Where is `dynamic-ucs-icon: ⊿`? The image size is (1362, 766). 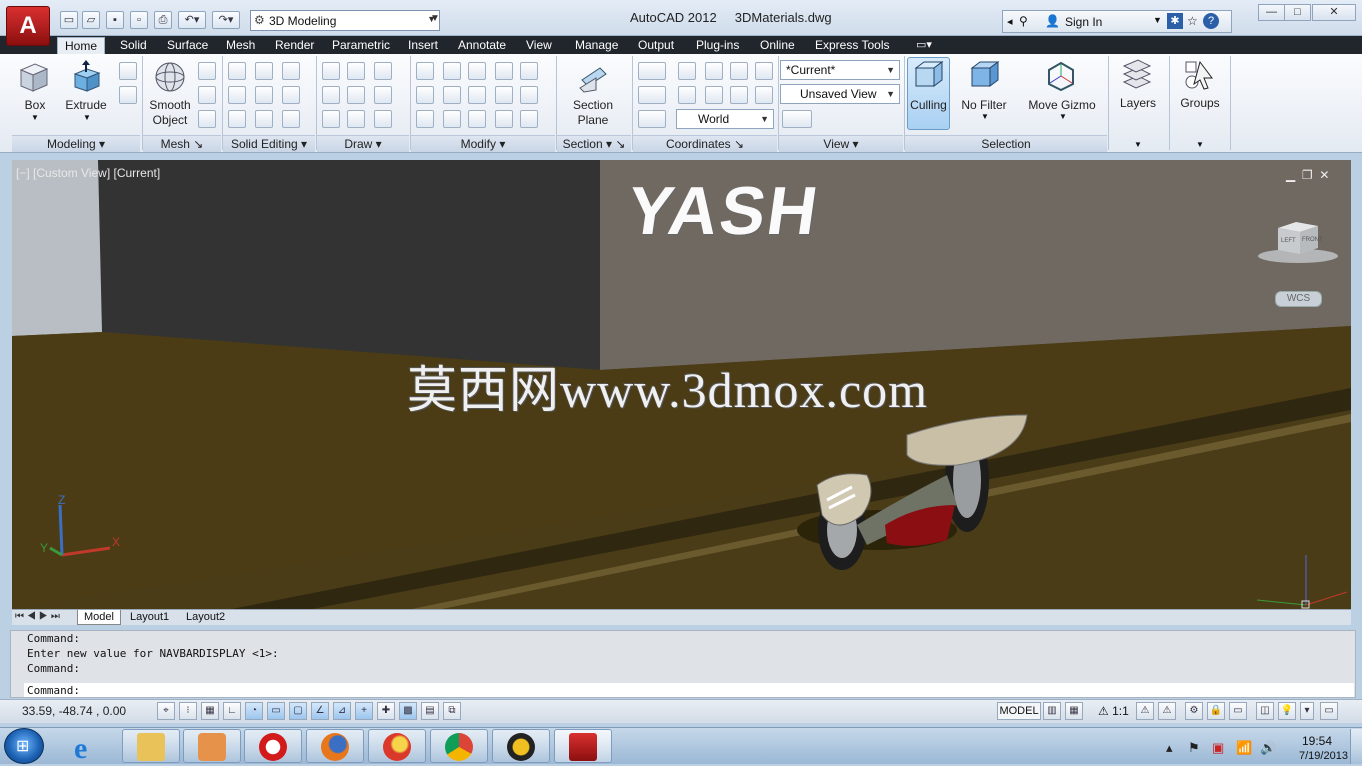
dynamic-ucs-icon: ⊿ is located at coordinates (342, 711).